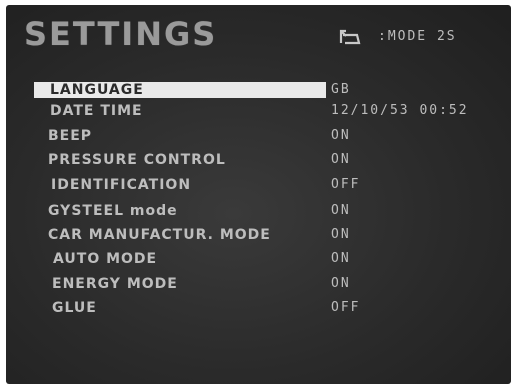  Describe the element at coordinates (159, 235) in the screenshot. I see `setting-label: CAR MANUFACTUR. MODE` at that location.